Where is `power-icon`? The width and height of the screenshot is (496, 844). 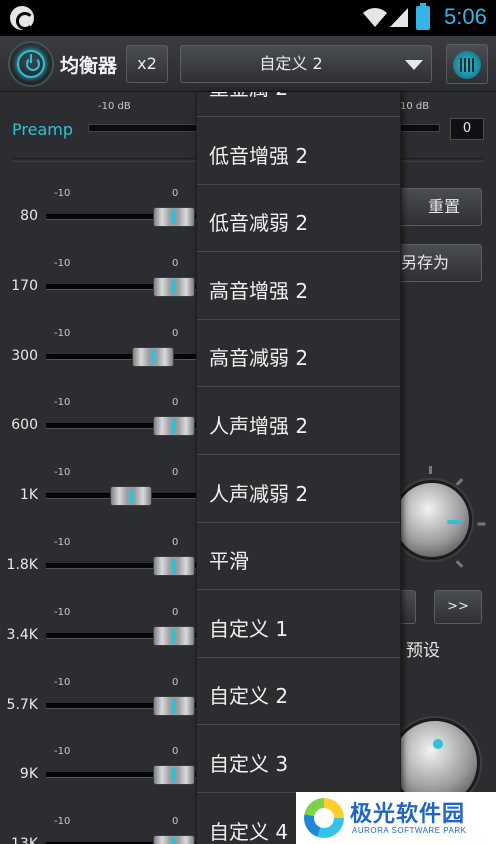
power-icon is located at coordinates (31, 64).